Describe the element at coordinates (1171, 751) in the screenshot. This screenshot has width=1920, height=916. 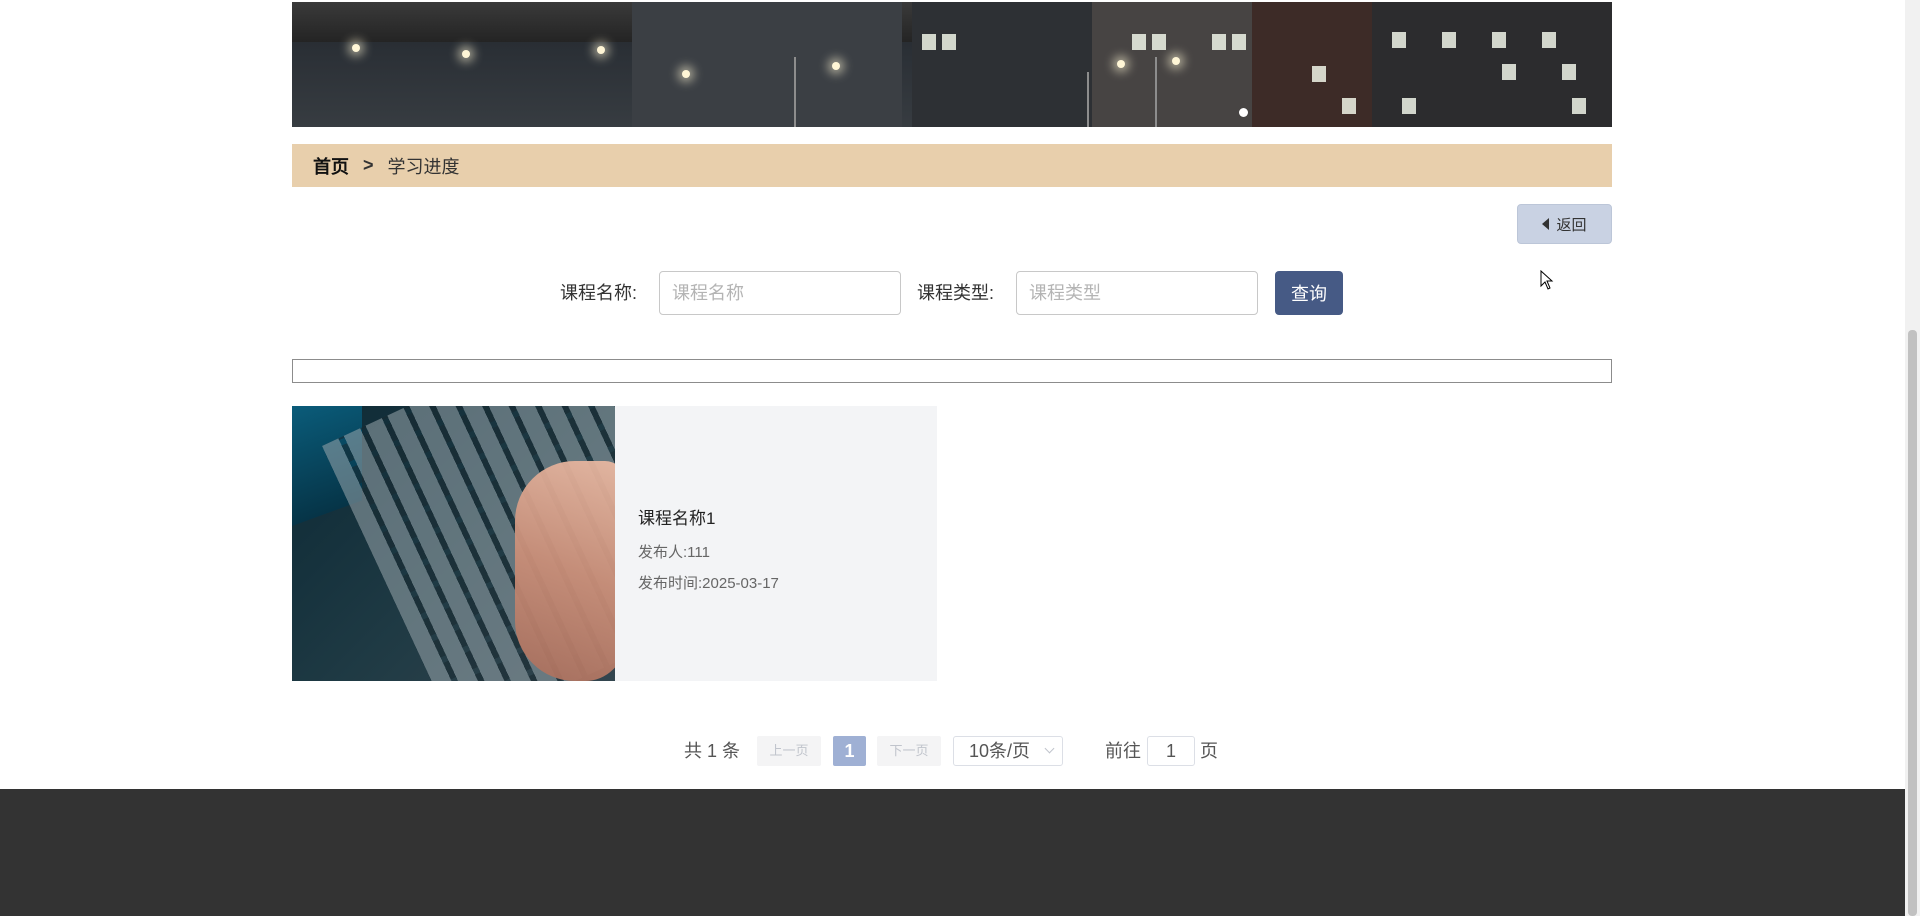
I see `goto-page-input` at that location.